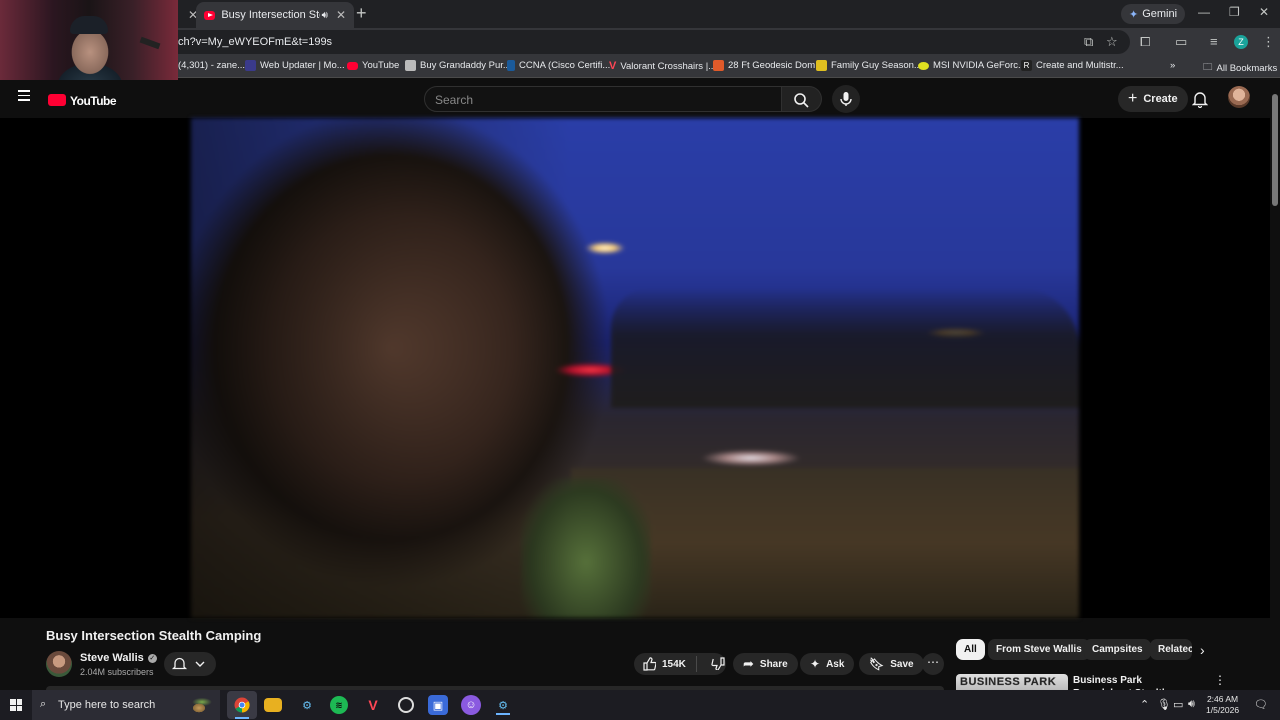 The image size is (1280, 720). I want to click on browser-menu-icon: ⋮, so click(1268, 42).